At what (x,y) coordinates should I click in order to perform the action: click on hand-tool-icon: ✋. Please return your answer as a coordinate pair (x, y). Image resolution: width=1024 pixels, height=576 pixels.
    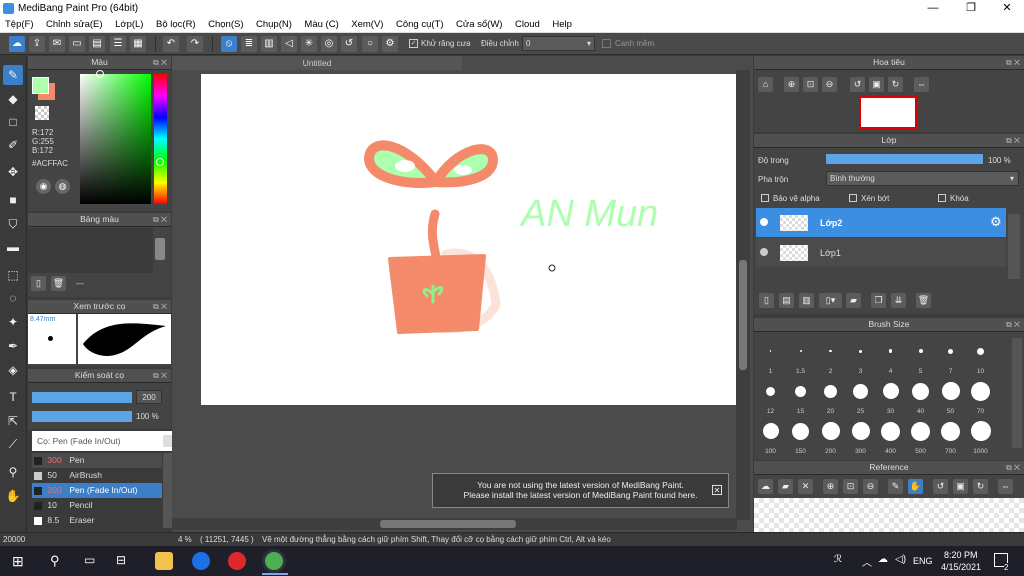
    Looking at the image, I should click on (13, 496).